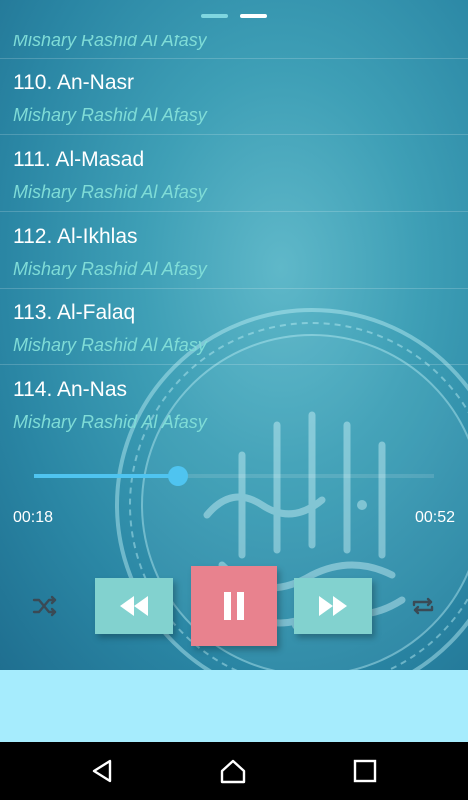  I want to click on fast-forward-icon, so click(333, 606).